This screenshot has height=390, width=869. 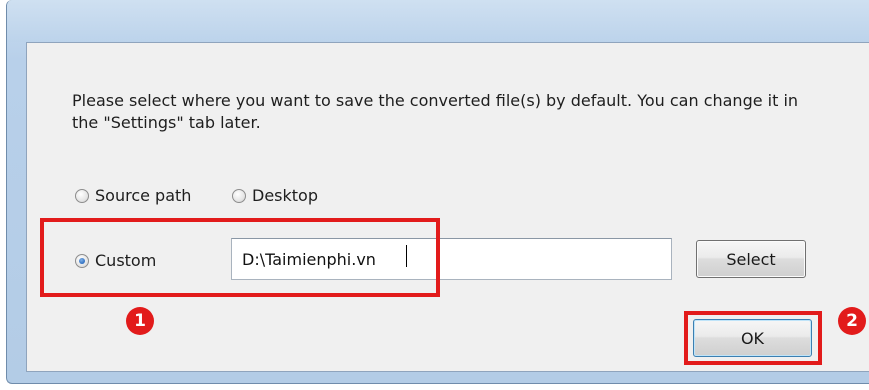 What do you see at coordinates (438, 21) in the screenshot?
I see `title-bar` at bounding box center [438, 21].